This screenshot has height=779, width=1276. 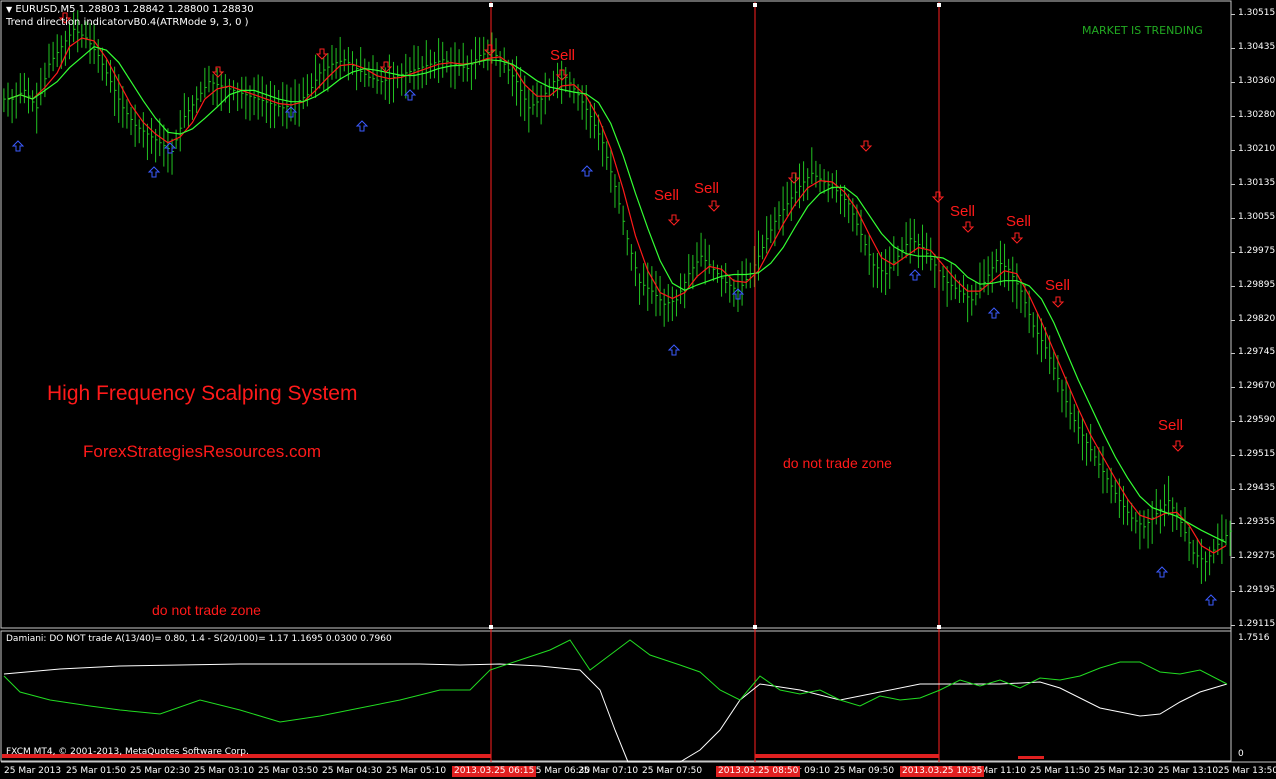 What do you see at coordinates (160, 771) in the screenshot?
I see `time-tick-label: 25 Mar 02:30` at bounding box center [160, 771].